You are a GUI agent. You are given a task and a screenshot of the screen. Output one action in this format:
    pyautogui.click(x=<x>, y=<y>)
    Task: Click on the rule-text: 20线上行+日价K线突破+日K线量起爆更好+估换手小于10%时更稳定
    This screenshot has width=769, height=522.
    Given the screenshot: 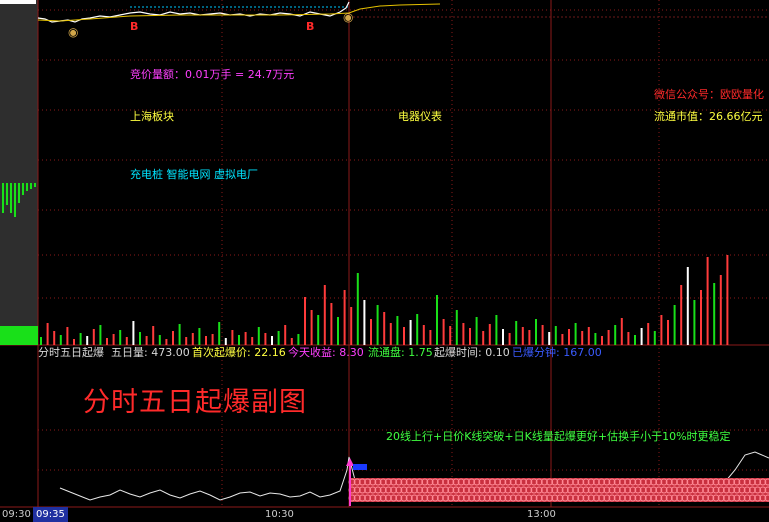 What is the action you would take?
    pyautogui.click(x=558, y=436)
    